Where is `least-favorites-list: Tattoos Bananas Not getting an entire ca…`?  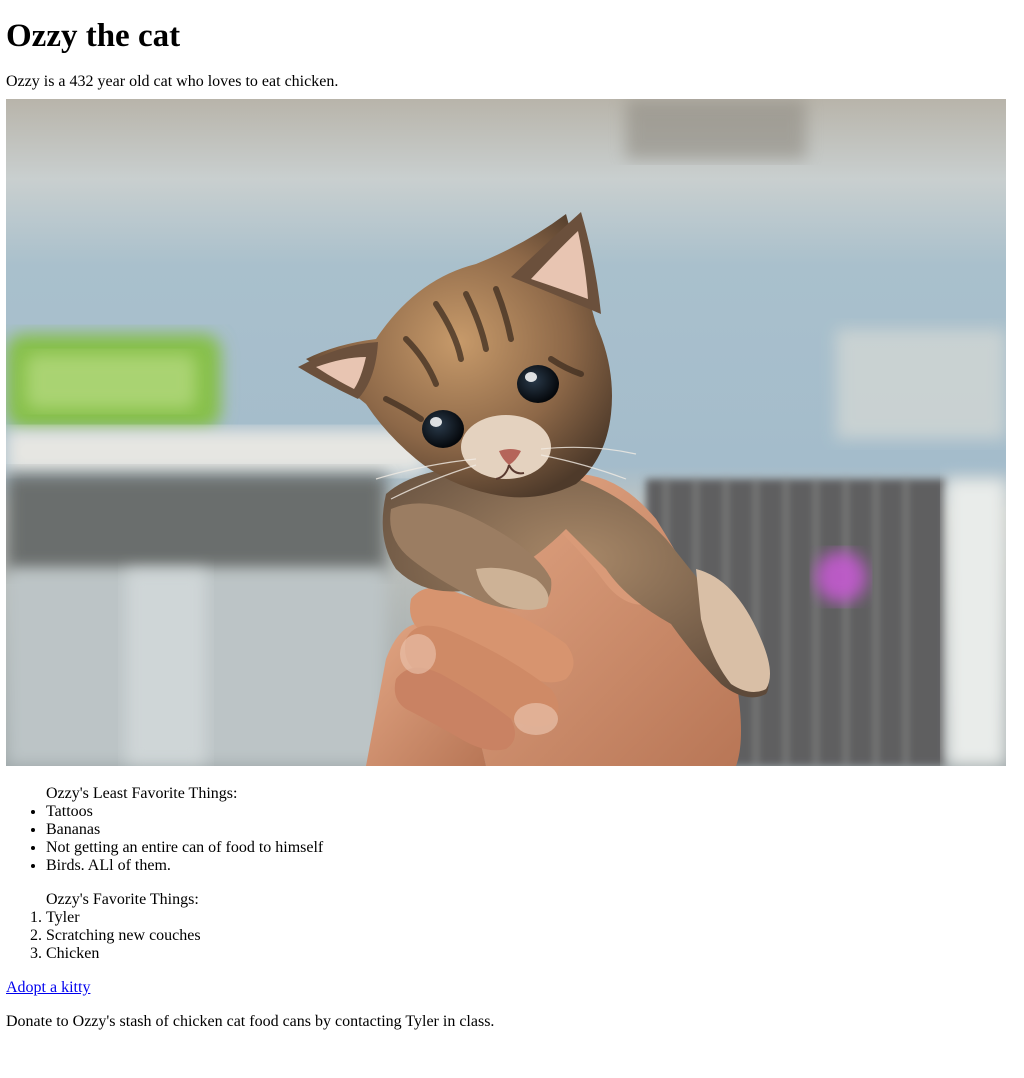
least-favorites-list: Tattoos Bananas Not getting an entire ca… is located at coordinates (512, 839).